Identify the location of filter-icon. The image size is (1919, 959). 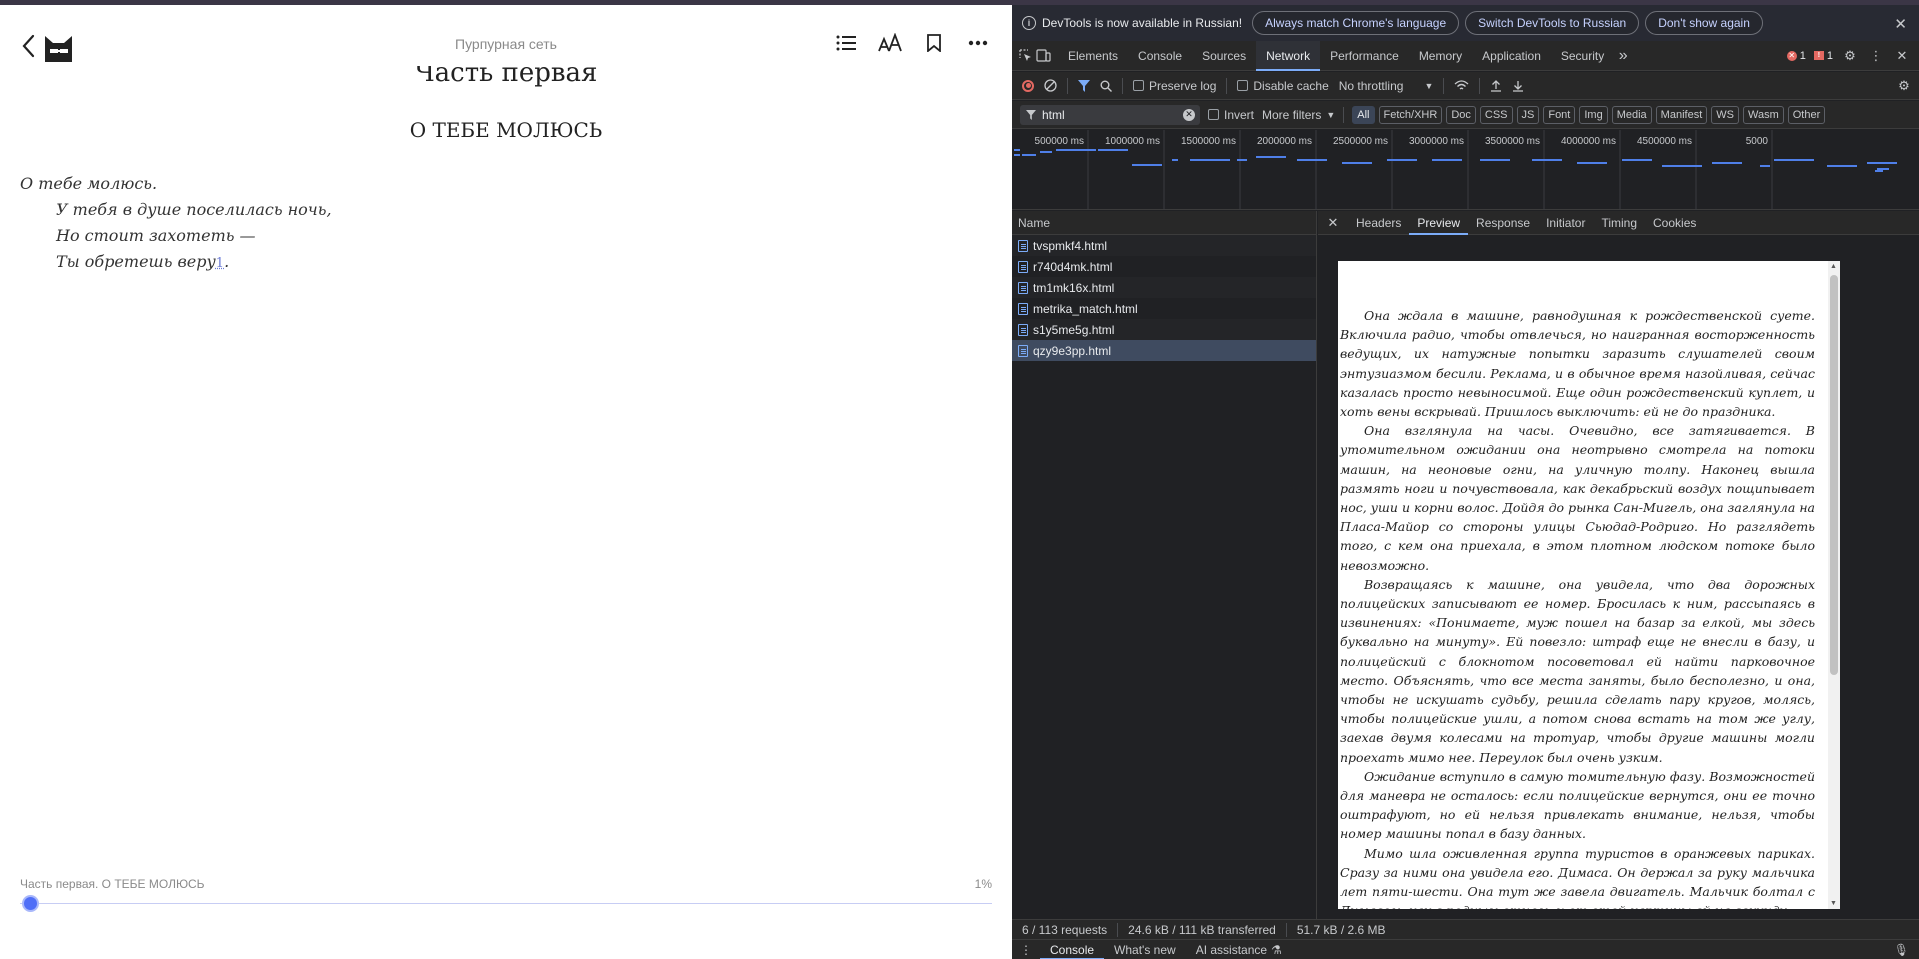
(1084, 85).